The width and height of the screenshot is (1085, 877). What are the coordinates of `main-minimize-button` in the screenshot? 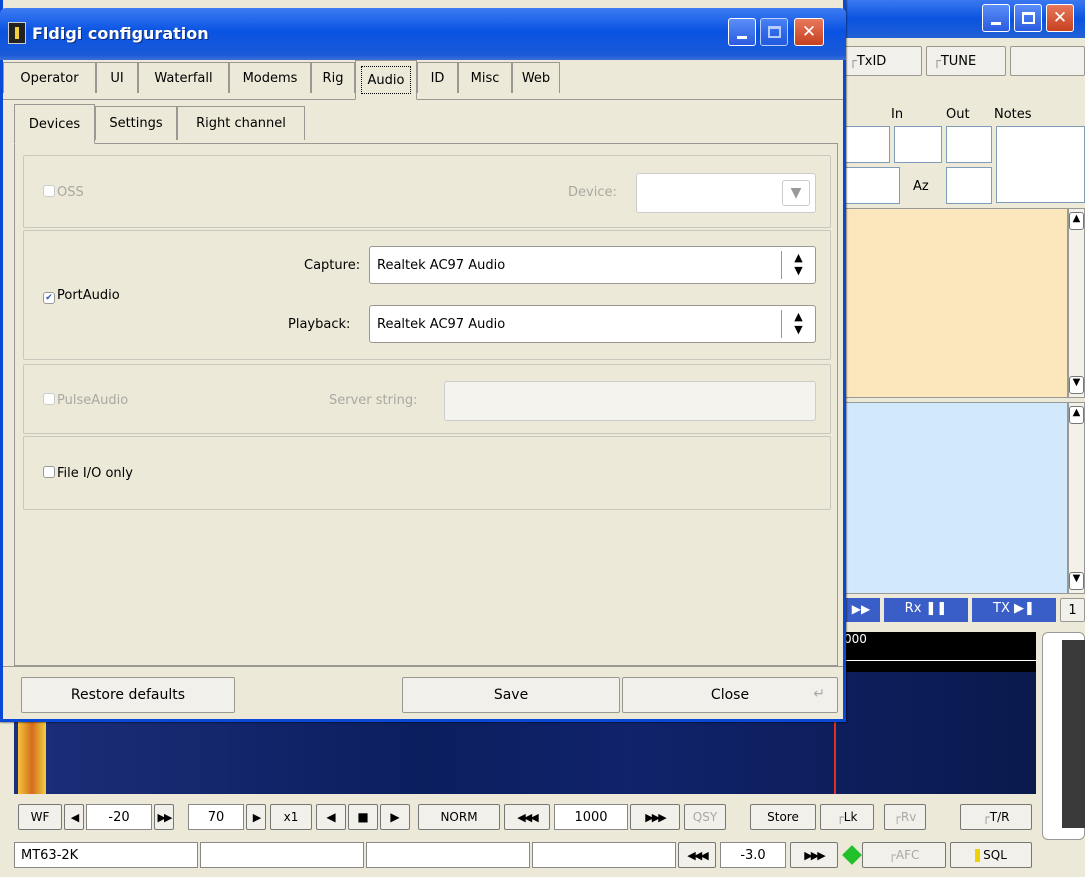 It's located at (996, 18).